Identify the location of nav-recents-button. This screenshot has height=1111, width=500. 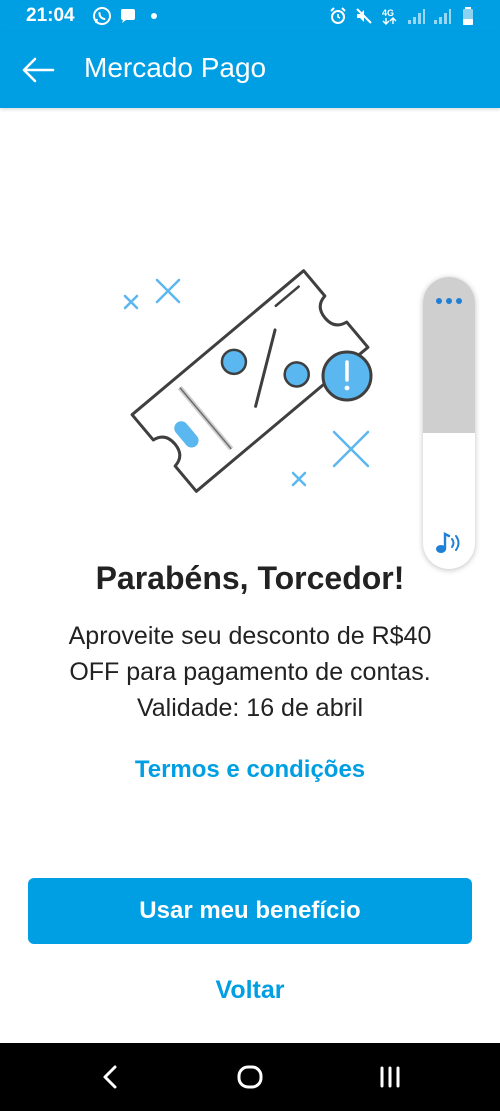
(390, 1077).